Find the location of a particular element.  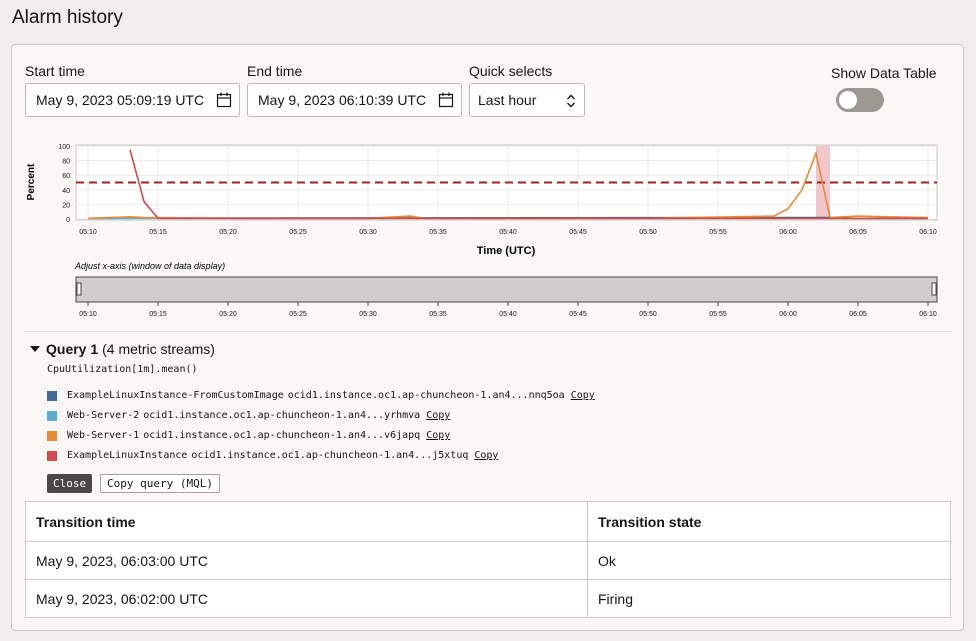

x-tick-label: 06:00 is located at coordinates (788, 232).